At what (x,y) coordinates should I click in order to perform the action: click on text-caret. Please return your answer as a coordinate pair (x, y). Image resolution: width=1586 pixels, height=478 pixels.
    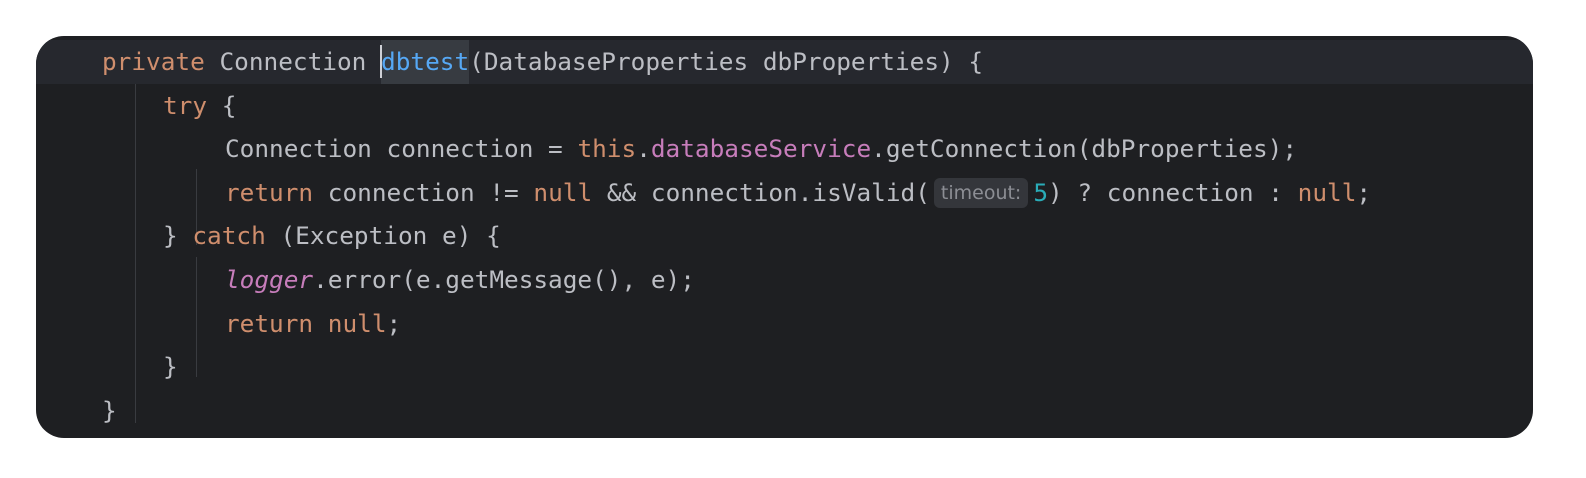
    Looking at the image, I should click on (381, 61).